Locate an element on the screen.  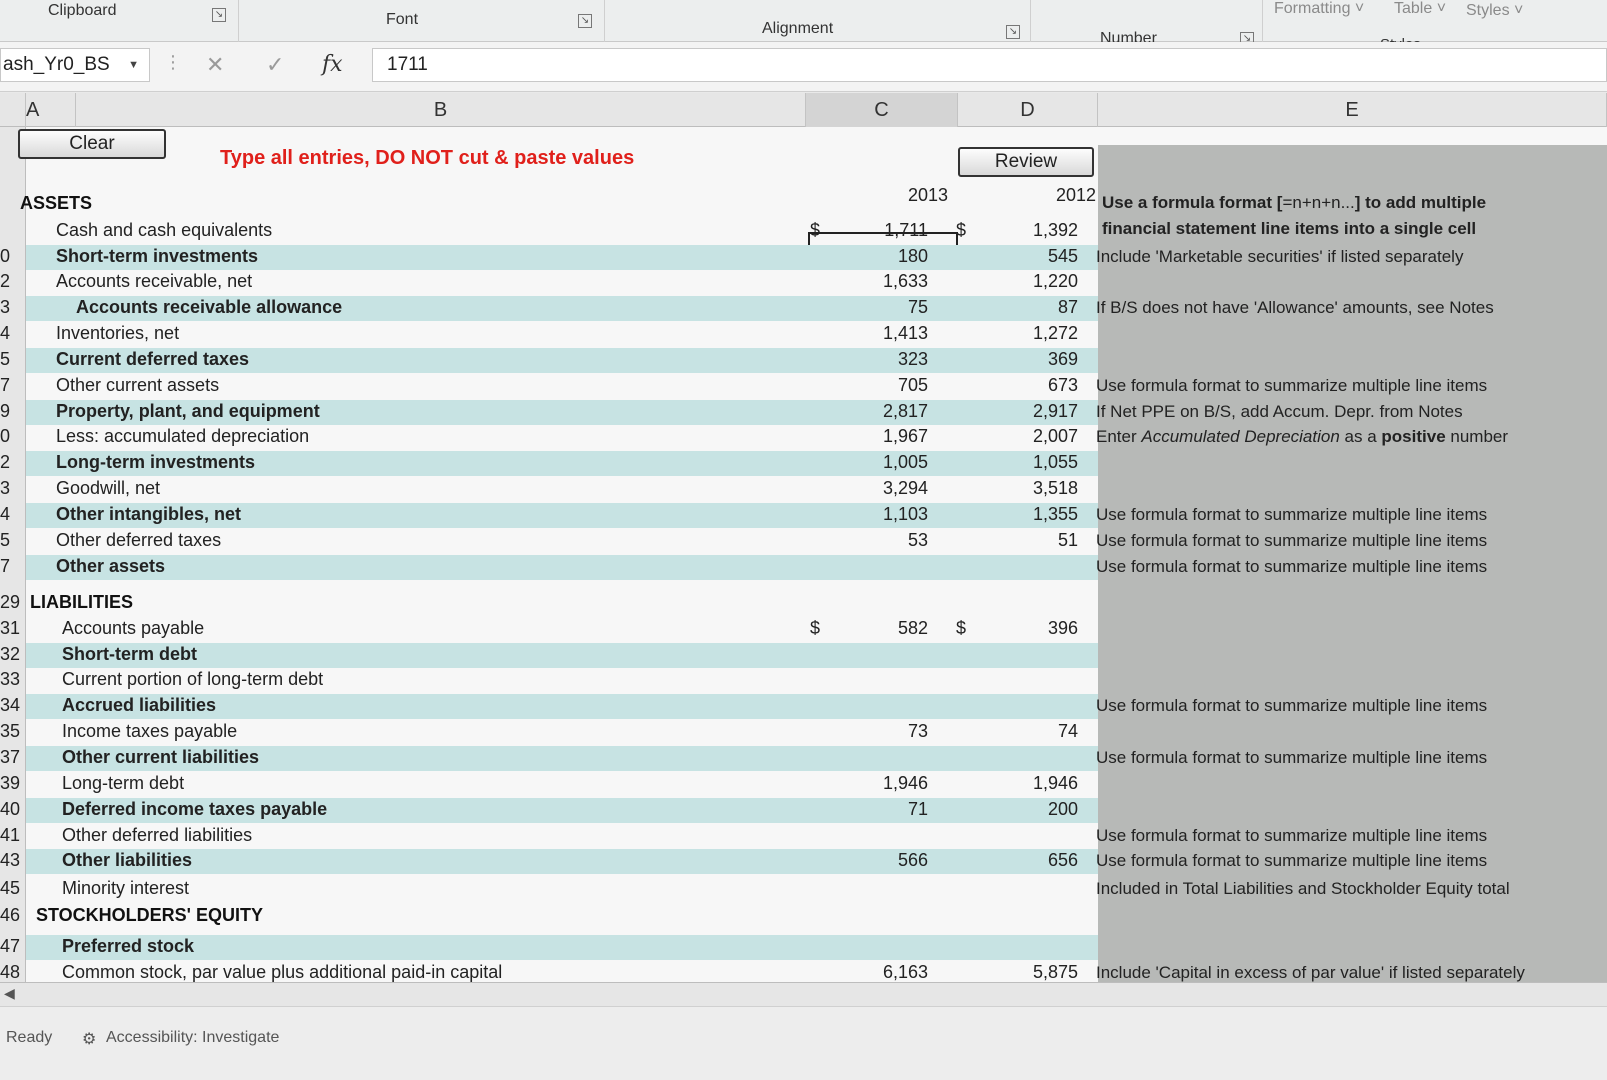
value-2012-cell: 51 is located at coordinates (1023, 540).